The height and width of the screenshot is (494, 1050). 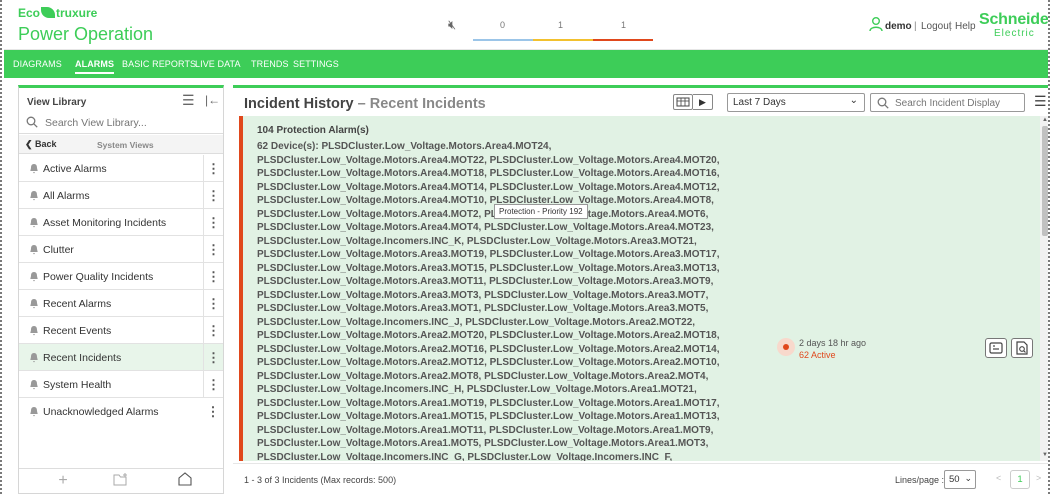 I want to click on sidebar-item-label: Power Quality Incidents, so click(x=98, y=277).